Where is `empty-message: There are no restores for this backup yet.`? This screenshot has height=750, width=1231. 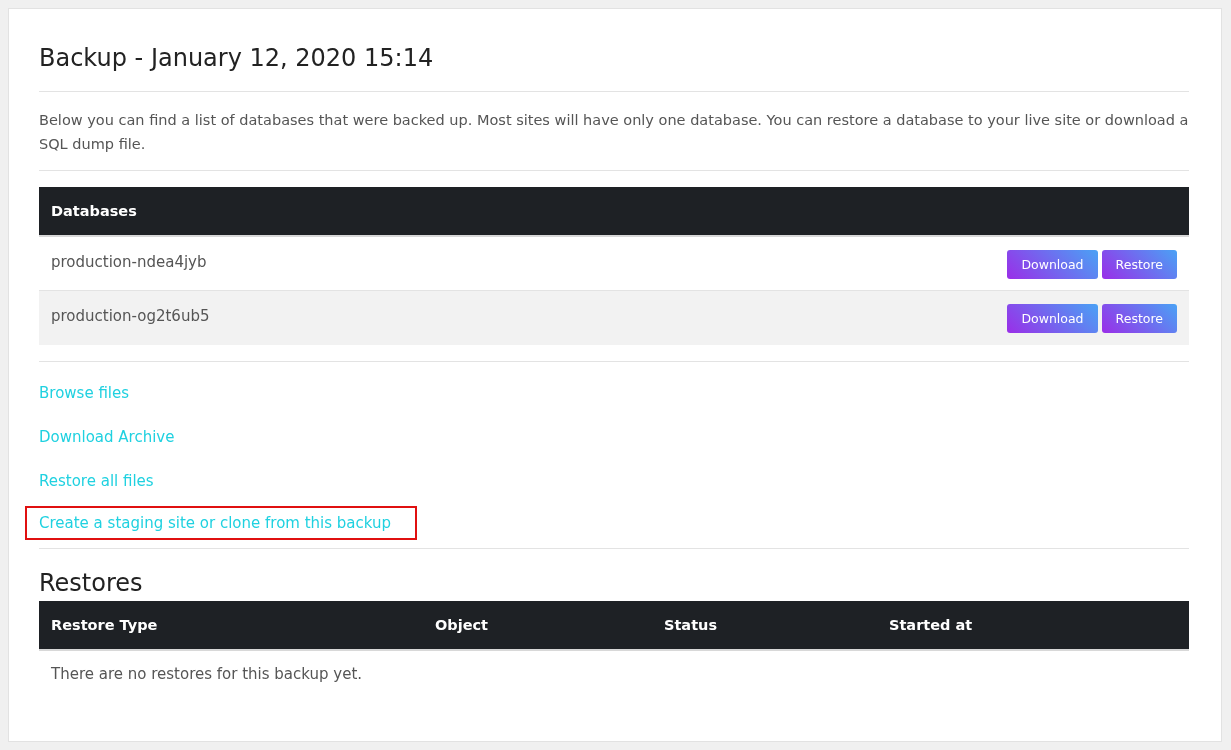
empty-message: There are no restores for this backup yet. is located at coordinates (207, 674).